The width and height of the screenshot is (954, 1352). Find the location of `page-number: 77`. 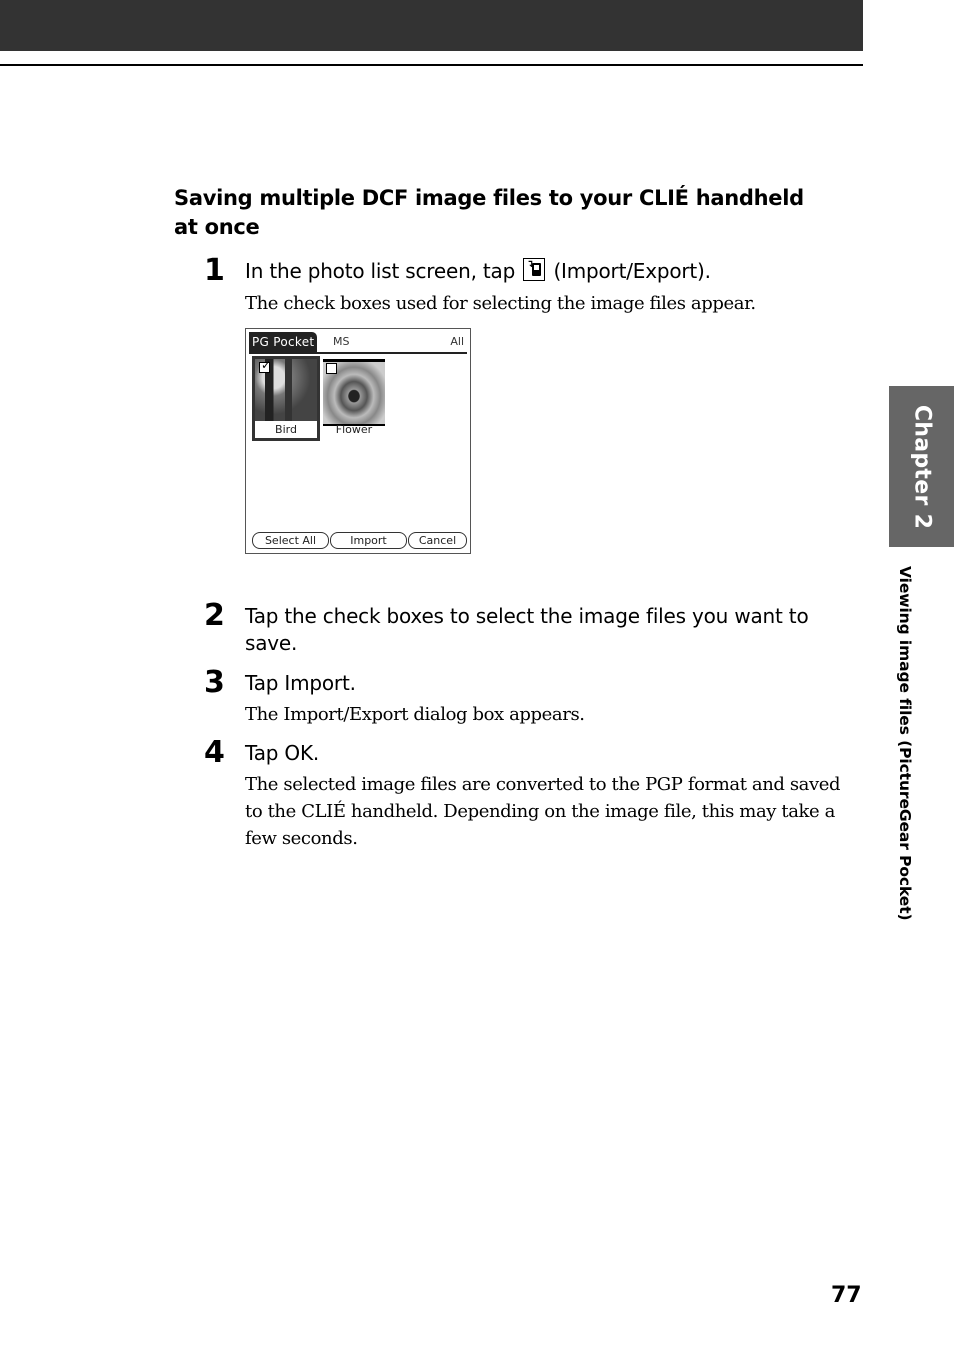

page-number: 77 is located at coordinates (846, 1295).